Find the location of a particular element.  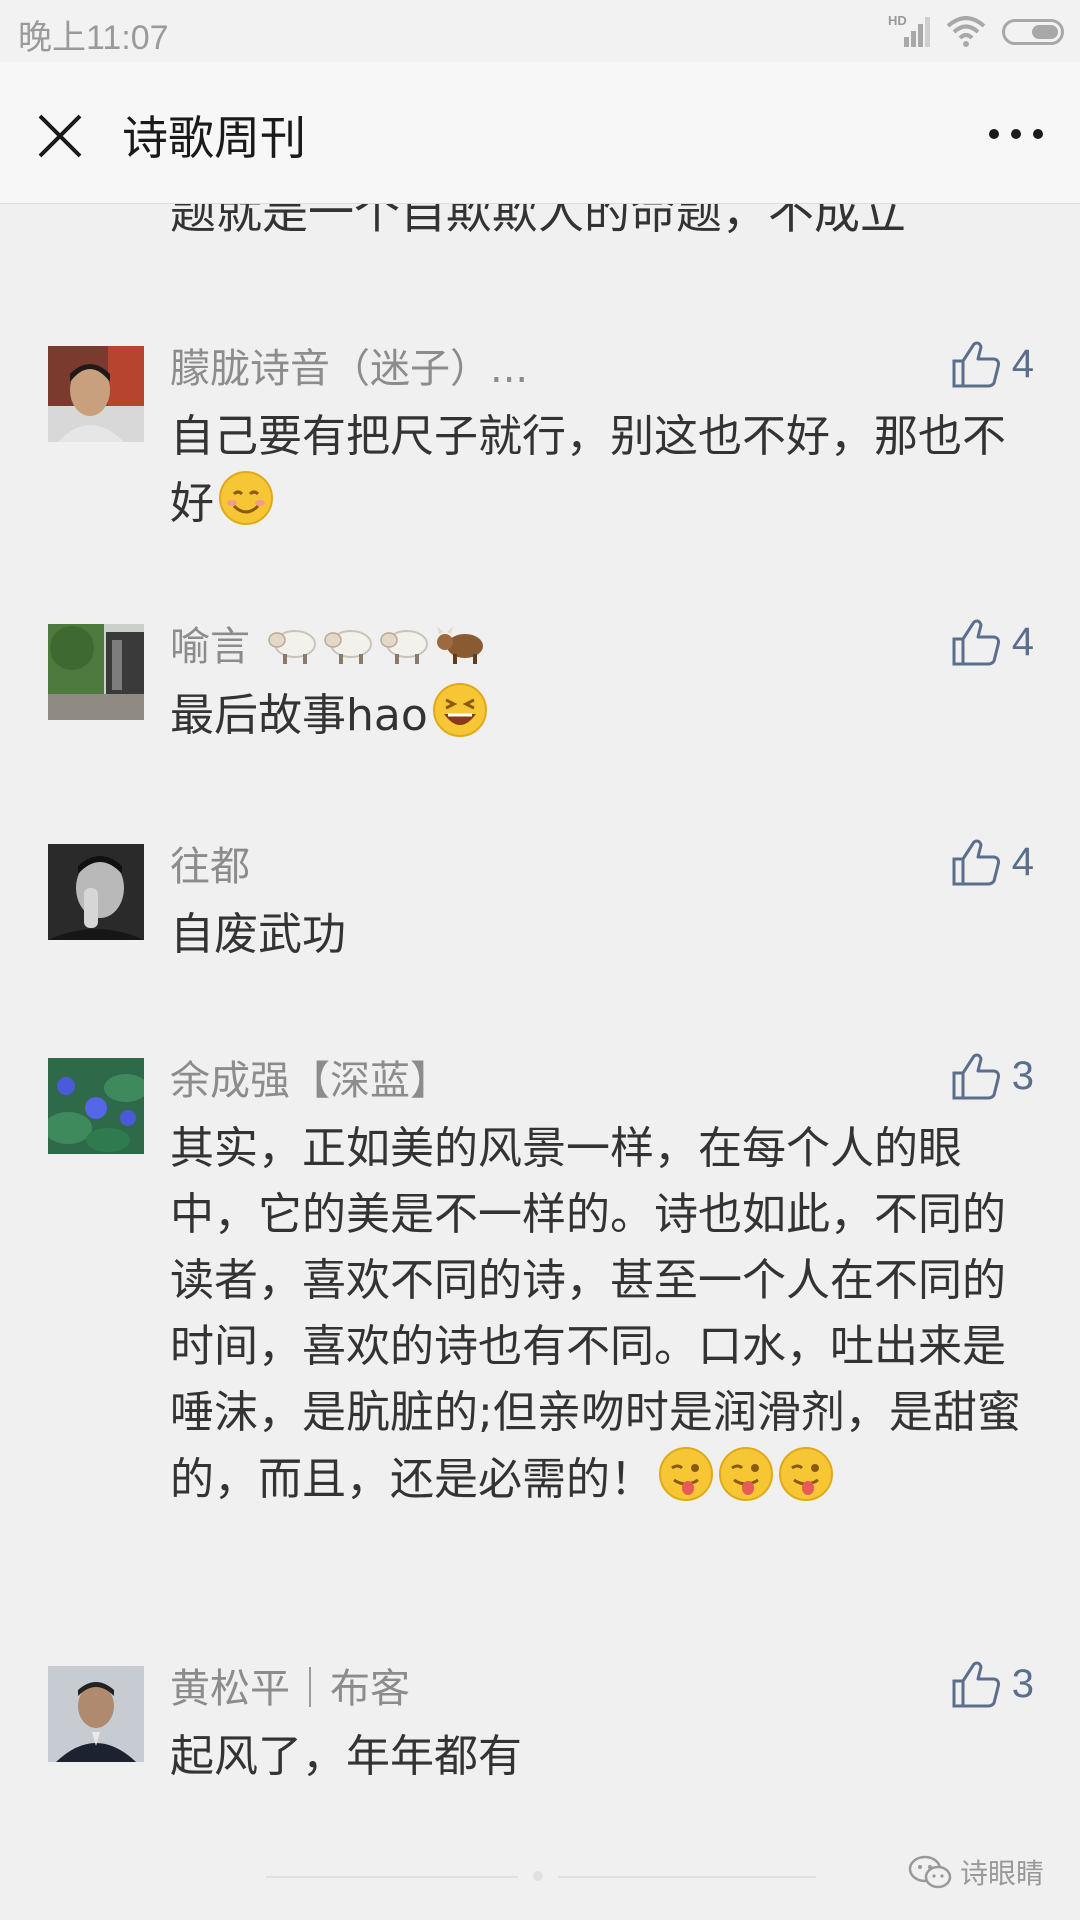

watermark-text: 诗眼睛 is located at coordinates (1001, 1873).